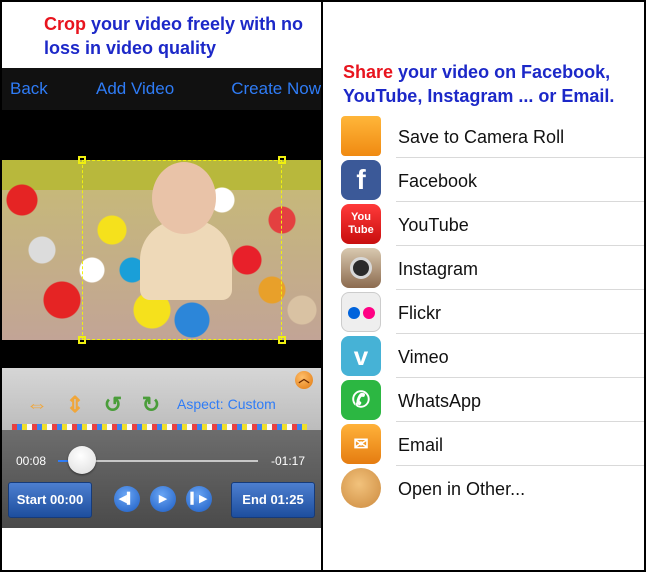 The width and height of the screenshot is (646, 572). I want to click on share-item-email: ✉ Email, so click(491, 444).